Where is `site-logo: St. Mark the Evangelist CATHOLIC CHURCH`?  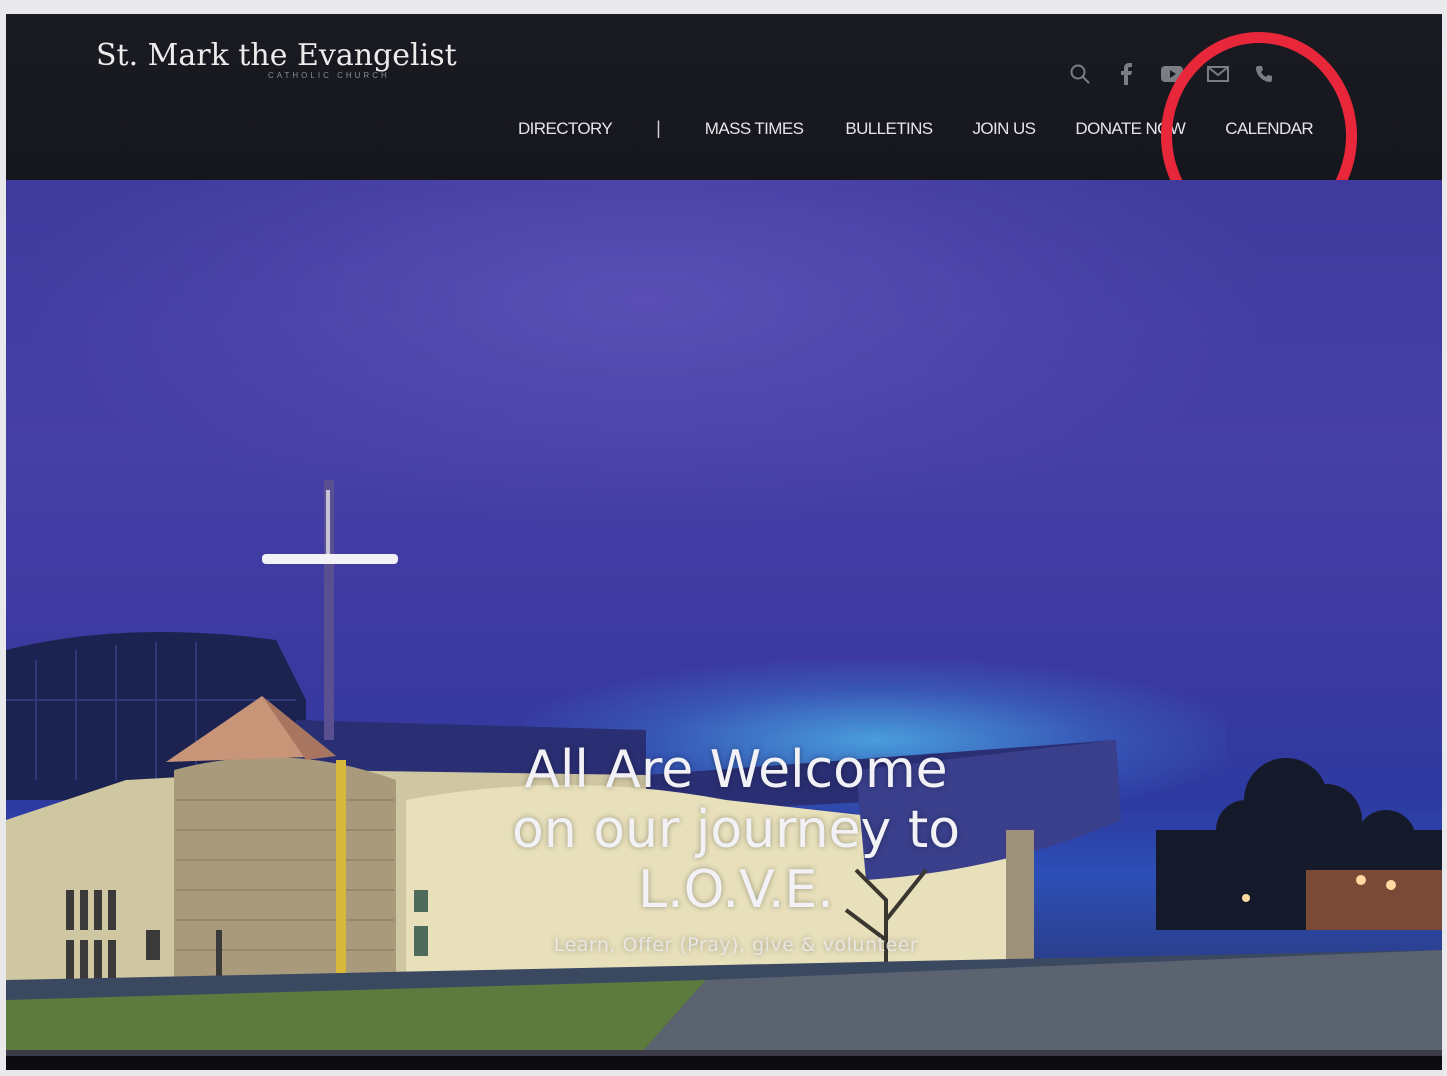 site-logo: St. Mark the Evangelist CATHOLIC CHURCH is located at coordinates (276, 59).